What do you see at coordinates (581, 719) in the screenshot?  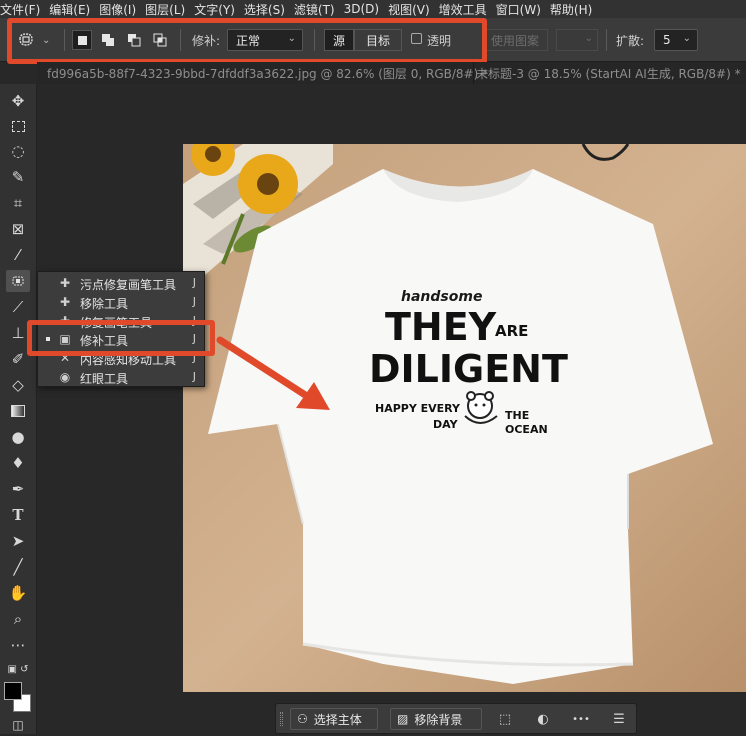 I see `more-options-icon: •••` at bounding box center [581, 719].